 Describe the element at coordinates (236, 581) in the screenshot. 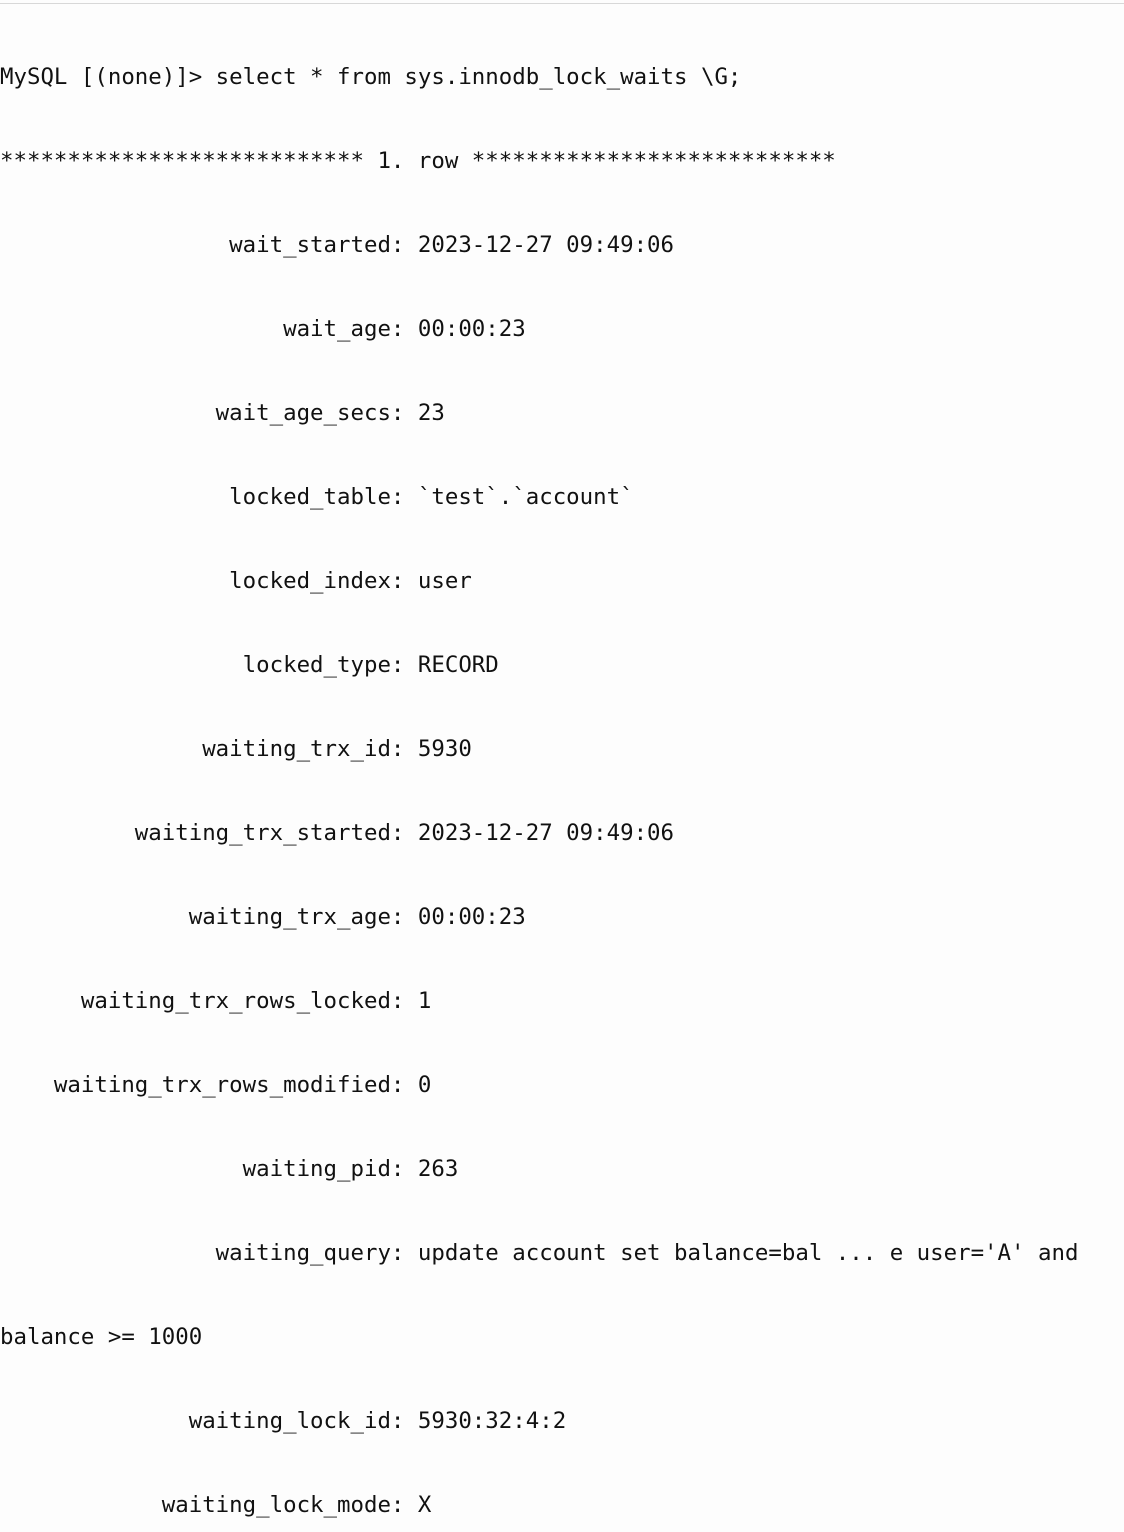

I see `field-line-locked-index: locked_index: user` at that location.